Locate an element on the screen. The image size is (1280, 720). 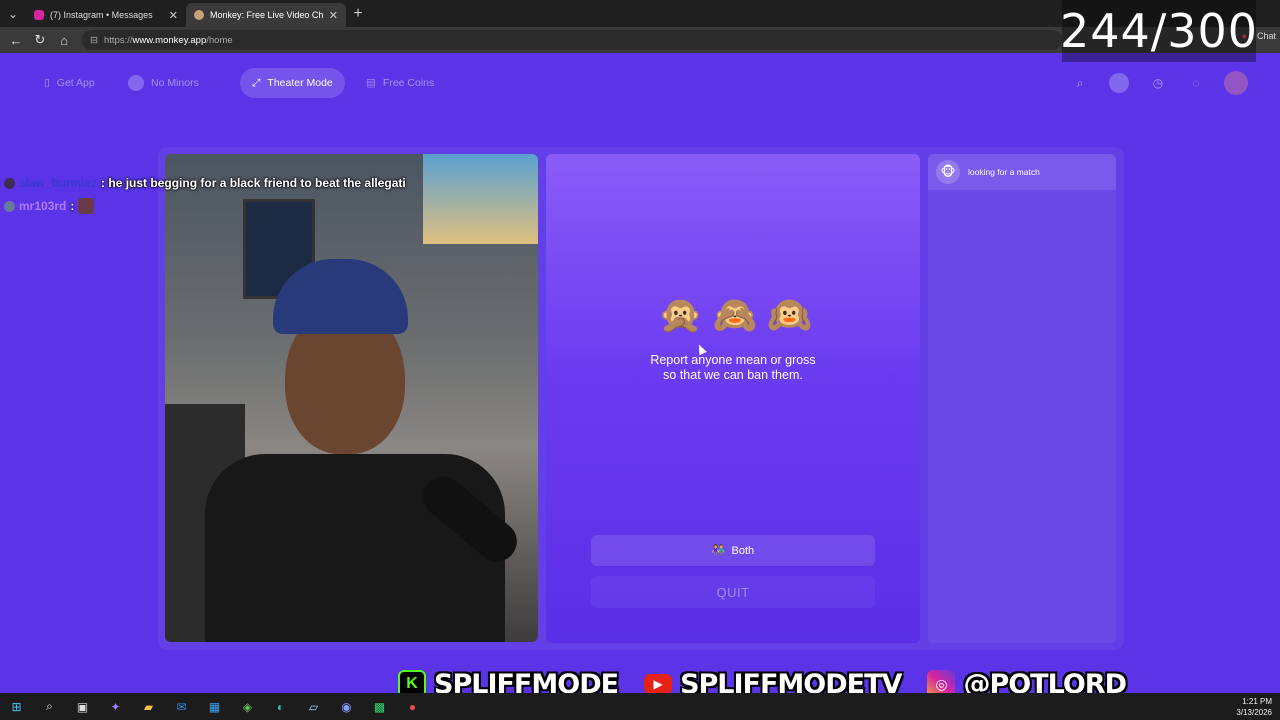
discord-icon: ◉ is located at coordinates (346, 706).